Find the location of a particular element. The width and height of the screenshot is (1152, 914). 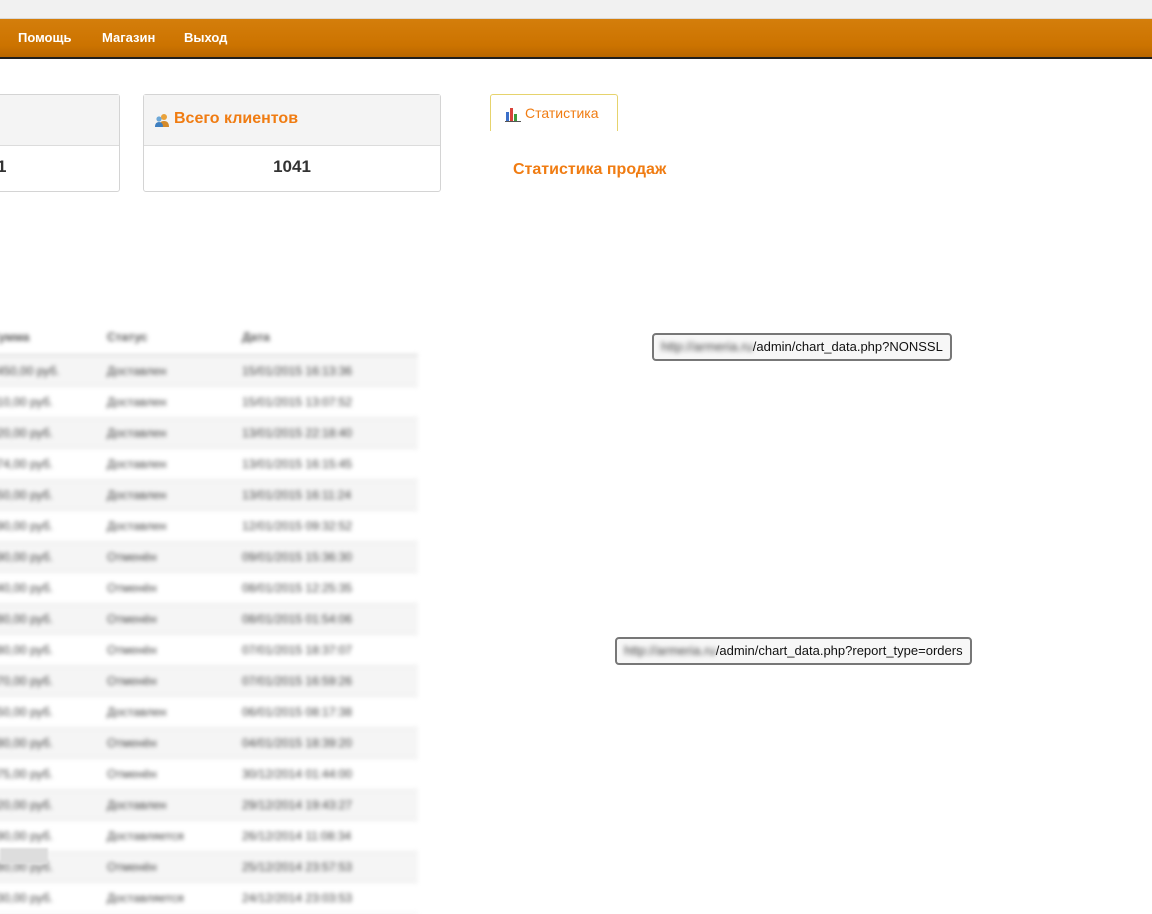

order-amount: 374,00 руб. is located at coordinates (53, 464).